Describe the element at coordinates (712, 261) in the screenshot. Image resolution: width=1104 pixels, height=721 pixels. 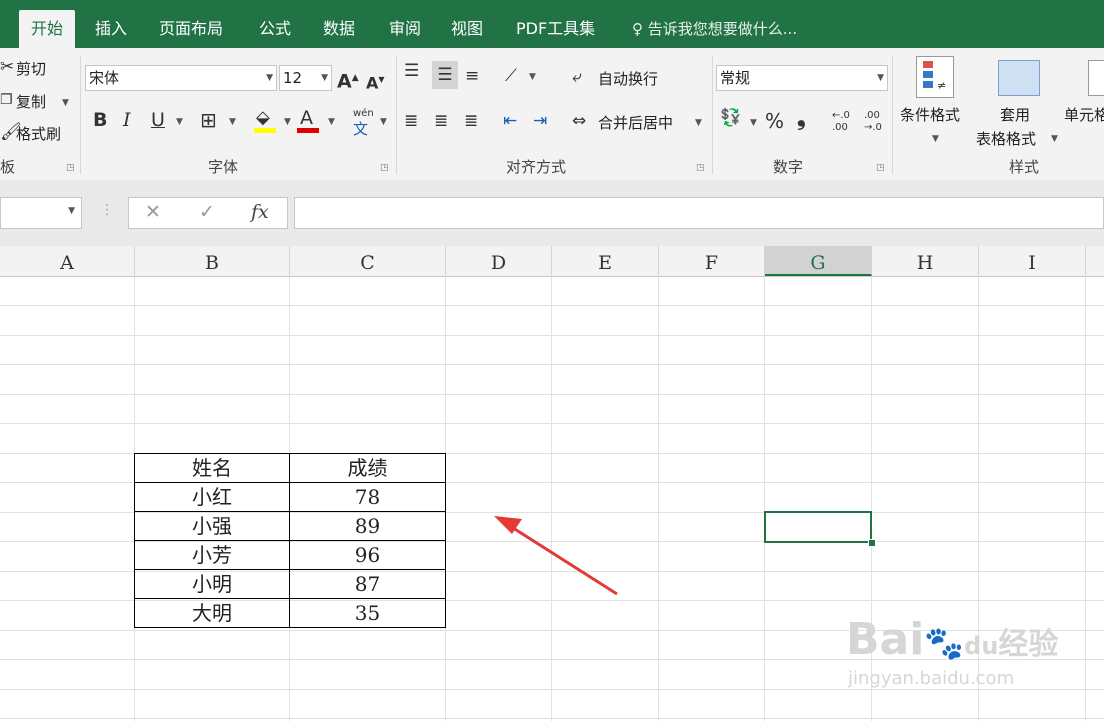
I see `column-header-f: F` at that location.